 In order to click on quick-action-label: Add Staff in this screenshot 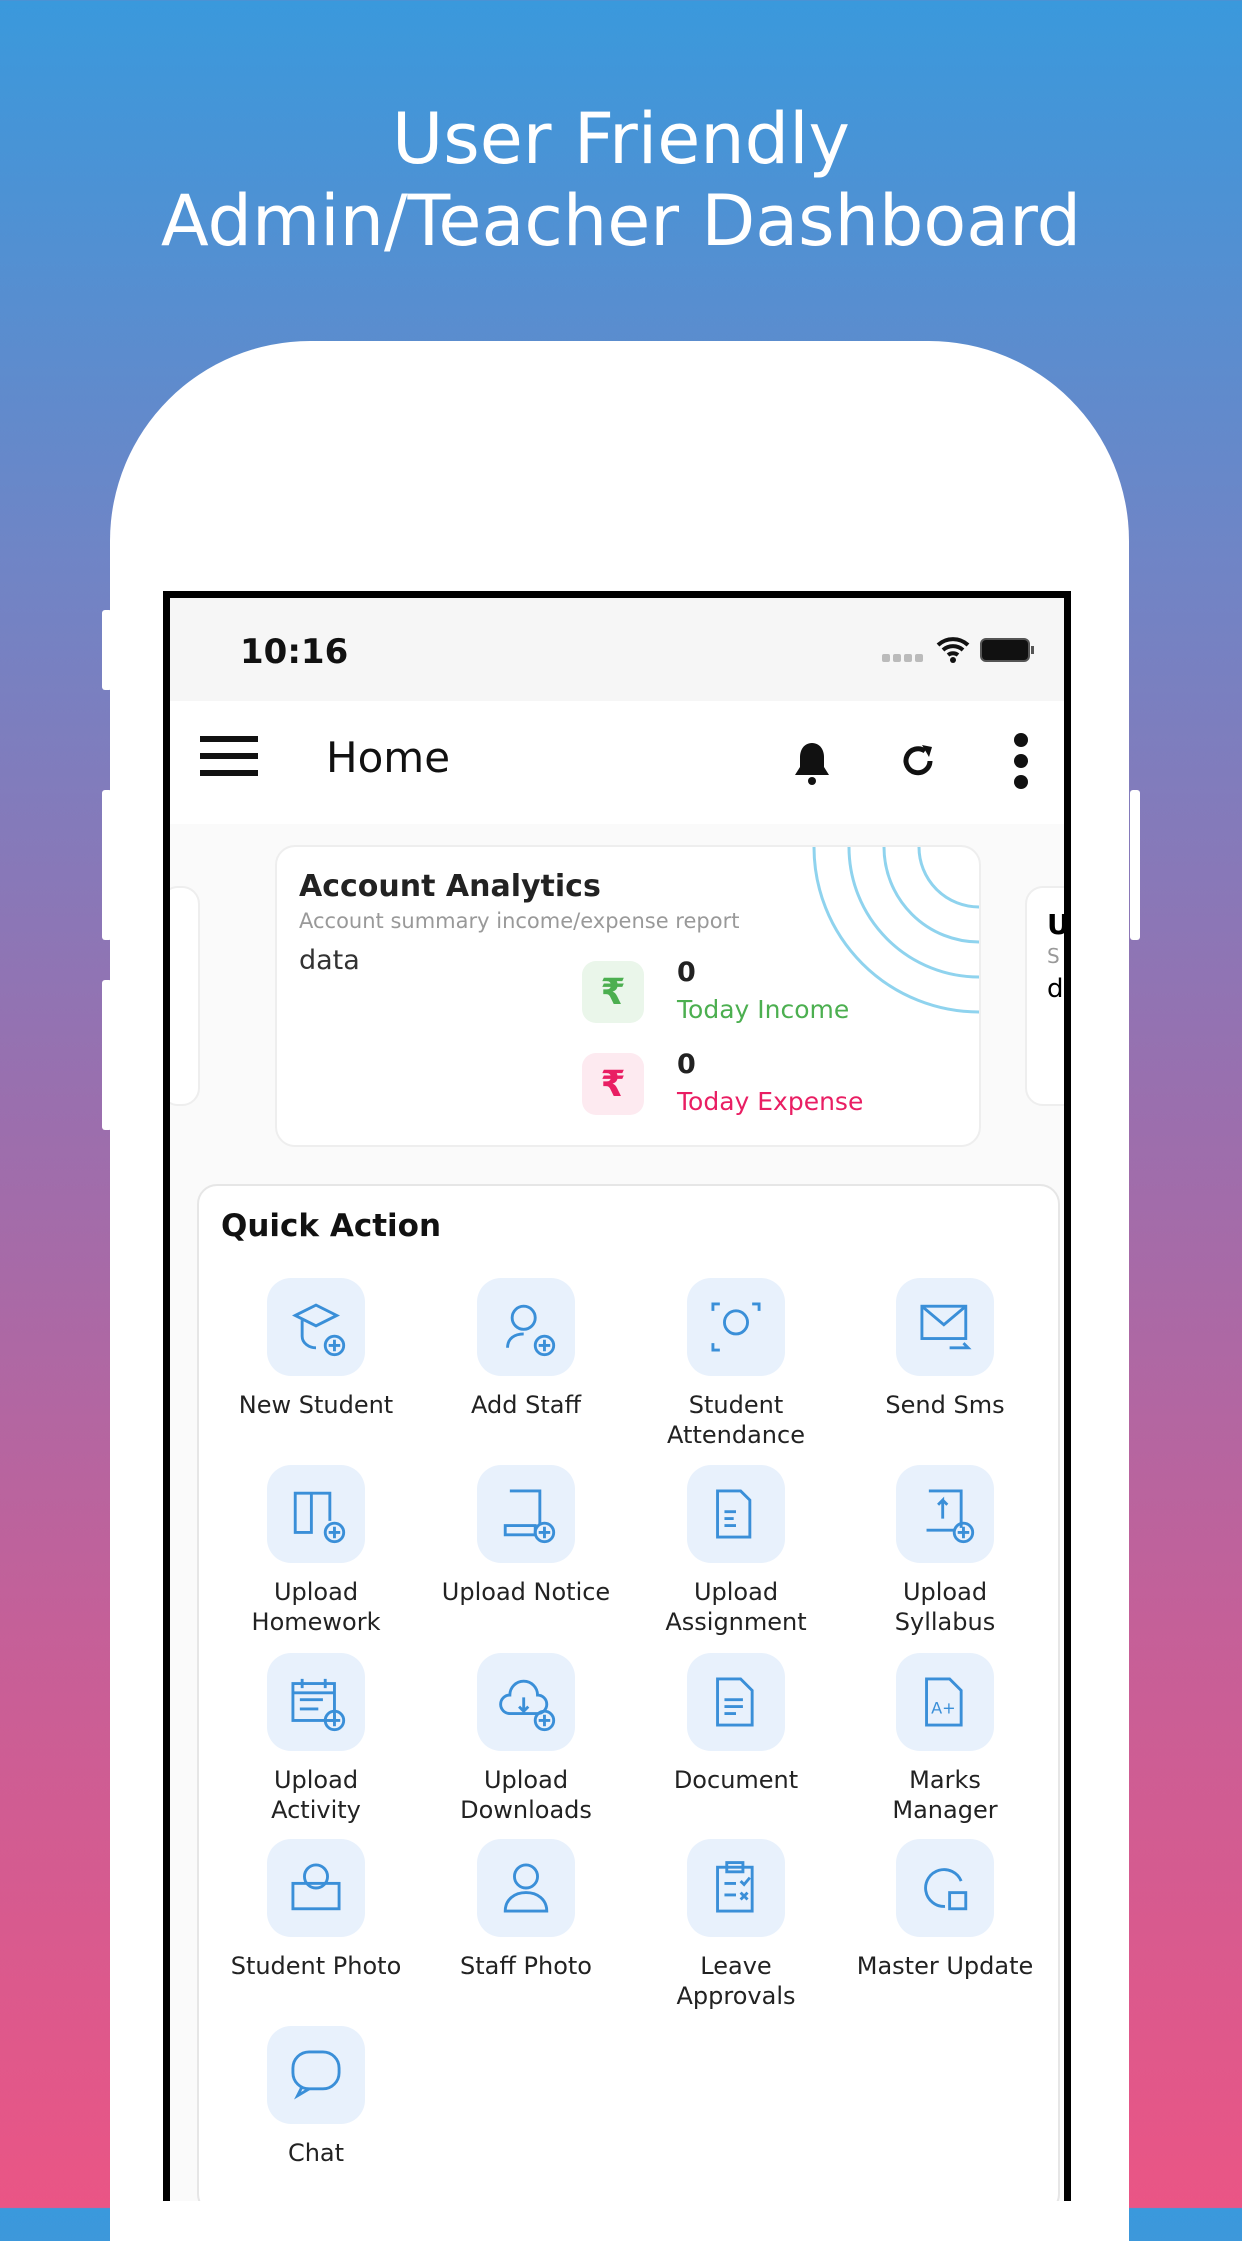, I will do `click(526, 1405)`.